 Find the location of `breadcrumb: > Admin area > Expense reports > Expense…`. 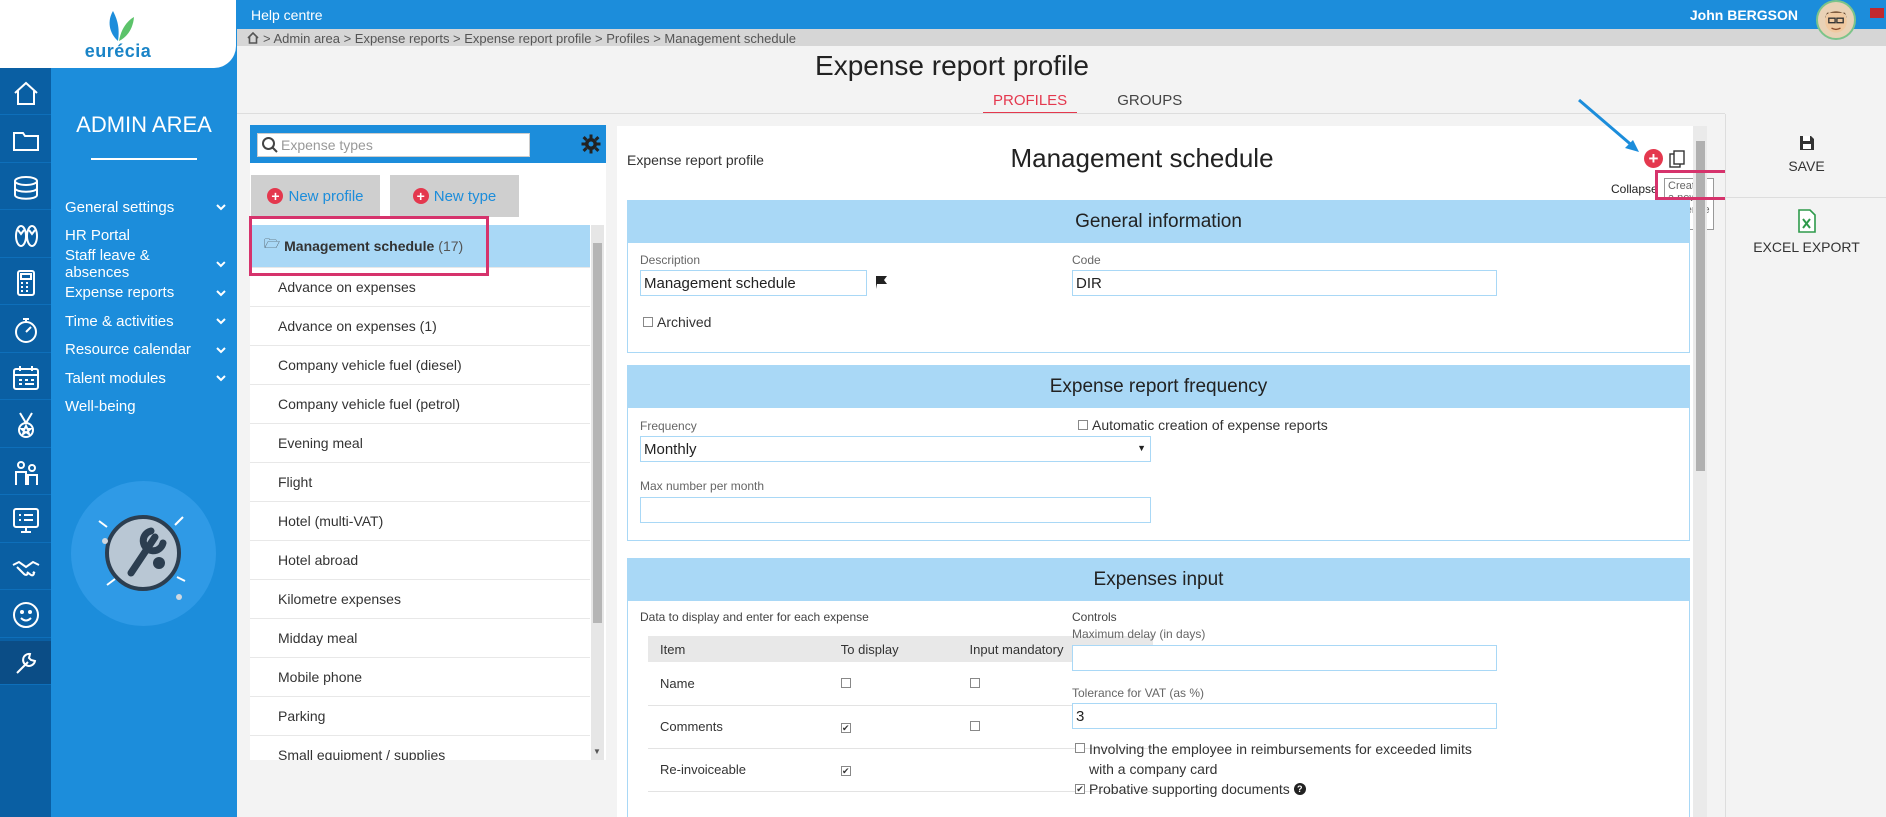

breadcrumb: > Admin area > Expense reports > Expense… is located at coordinates (1061, 37).